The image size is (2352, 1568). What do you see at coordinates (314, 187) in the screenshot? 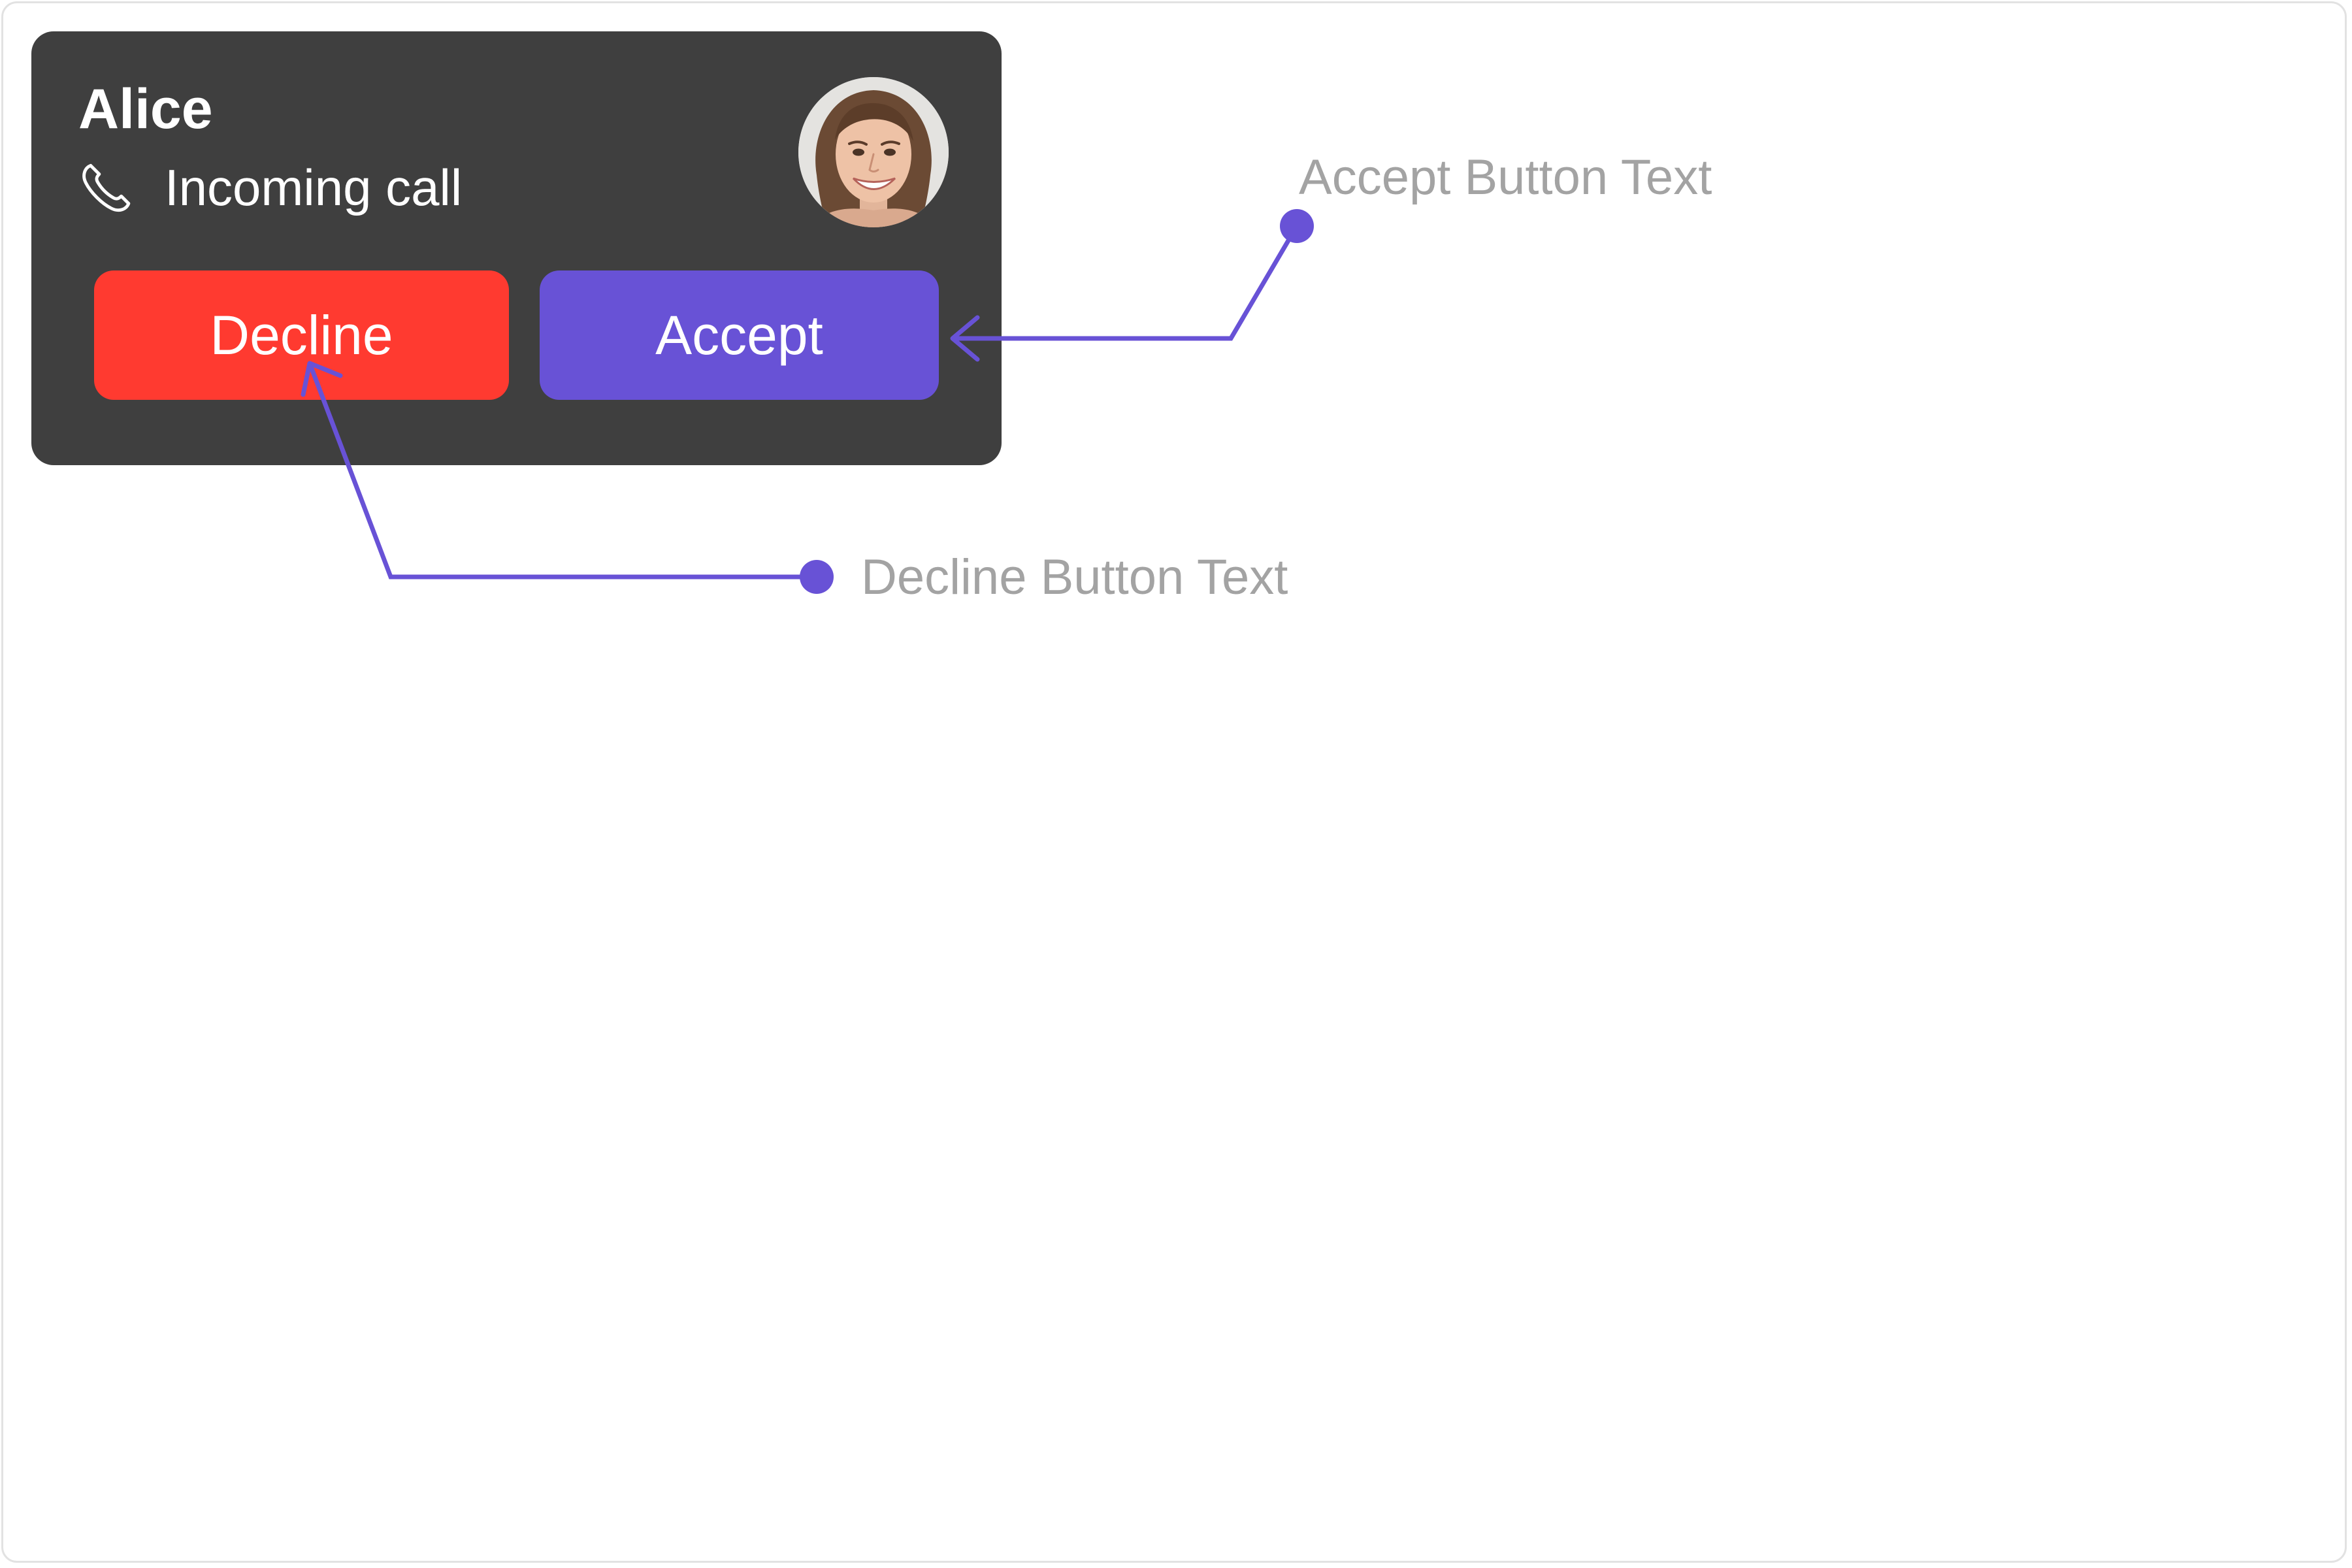
I see `call-status-text: Incoming call` at bounding box center [314, 187].